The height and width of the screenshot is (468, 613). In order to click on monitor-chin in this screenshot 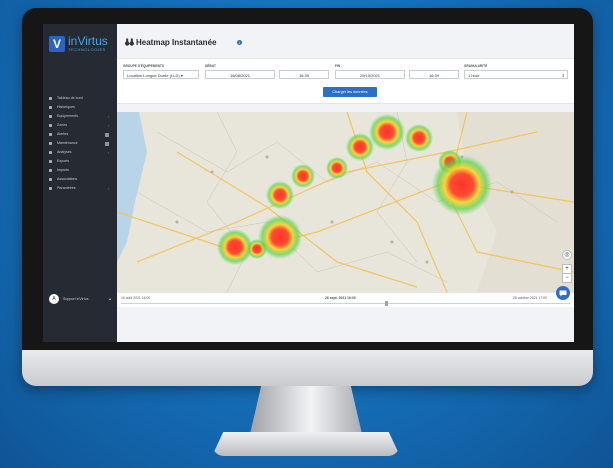, I will do `click(307, 368)`.